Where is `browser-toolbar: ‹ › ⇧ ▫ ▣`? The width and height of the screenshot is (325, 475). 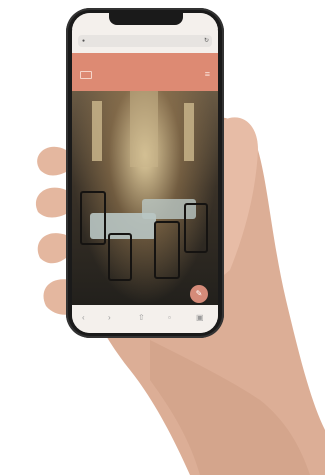
browser-toolbar: ‹ › ⇧ ▫ ▣ is located at coordinates (145, 319).